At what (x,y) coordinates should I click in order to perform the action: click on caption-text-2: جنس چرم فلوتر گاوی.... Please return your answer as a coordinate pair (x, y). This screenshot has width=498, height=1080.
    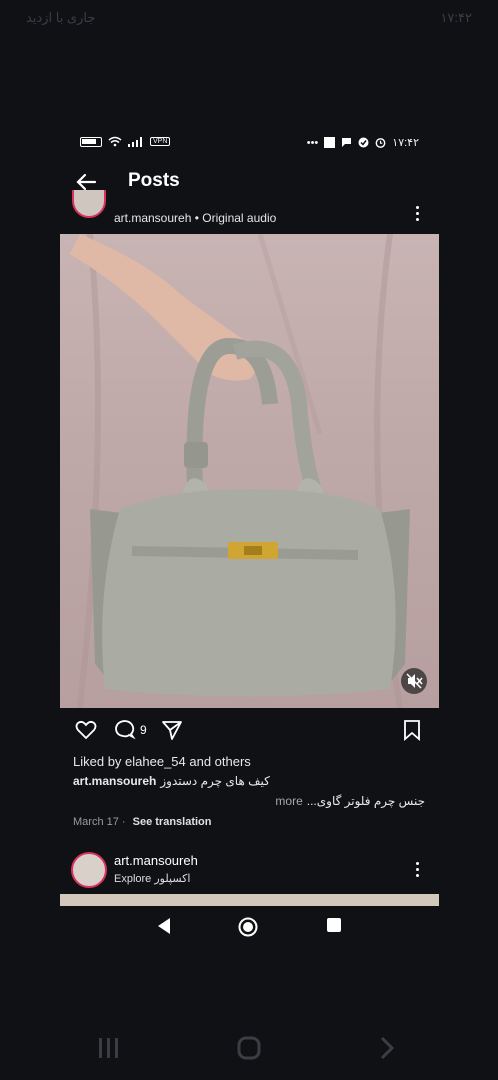
    Looking at the image, I should click on (365, 801).